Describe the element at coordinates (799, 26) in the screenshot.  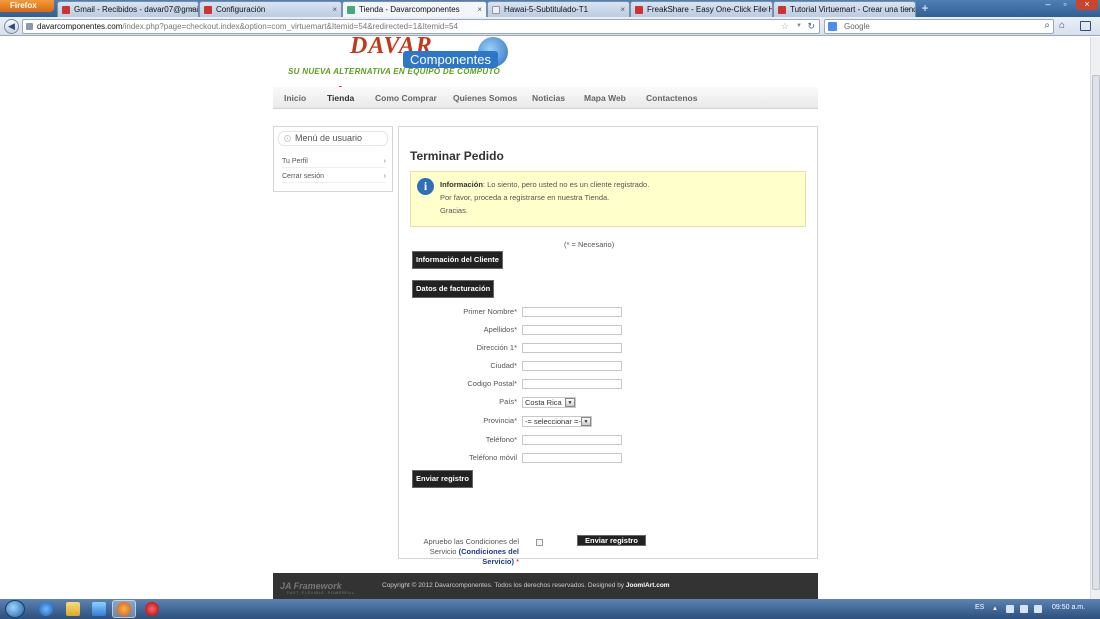
I see `history-dropdown-icon: ▼` at that location.